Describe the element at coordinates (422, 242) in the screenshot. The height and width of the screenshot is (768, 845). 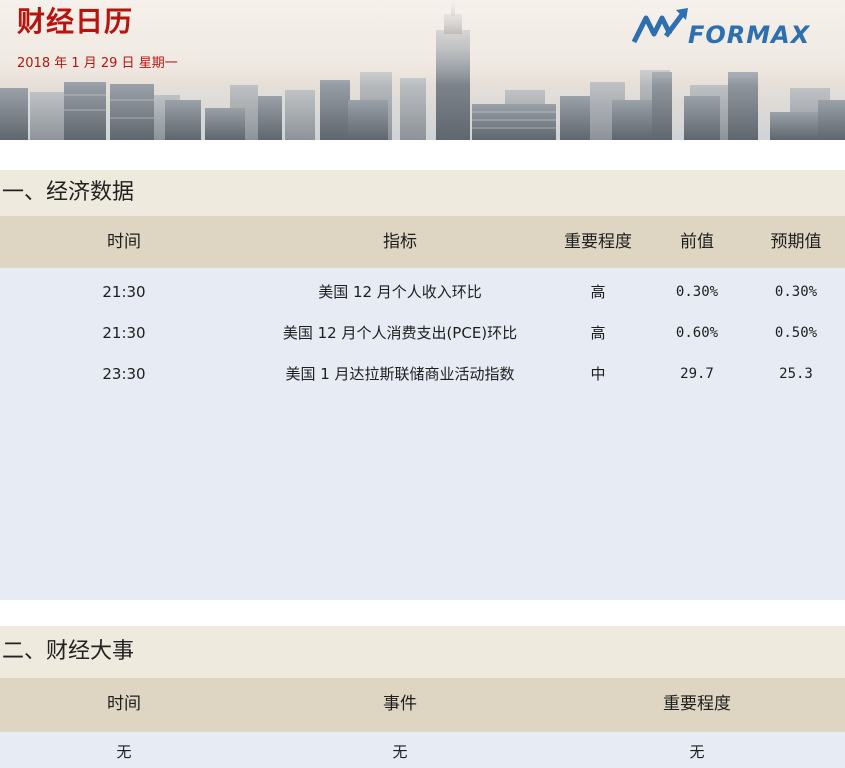
I see `economic-data-table-header: 时间 指标 重要程度 前值 预期值` at that location.